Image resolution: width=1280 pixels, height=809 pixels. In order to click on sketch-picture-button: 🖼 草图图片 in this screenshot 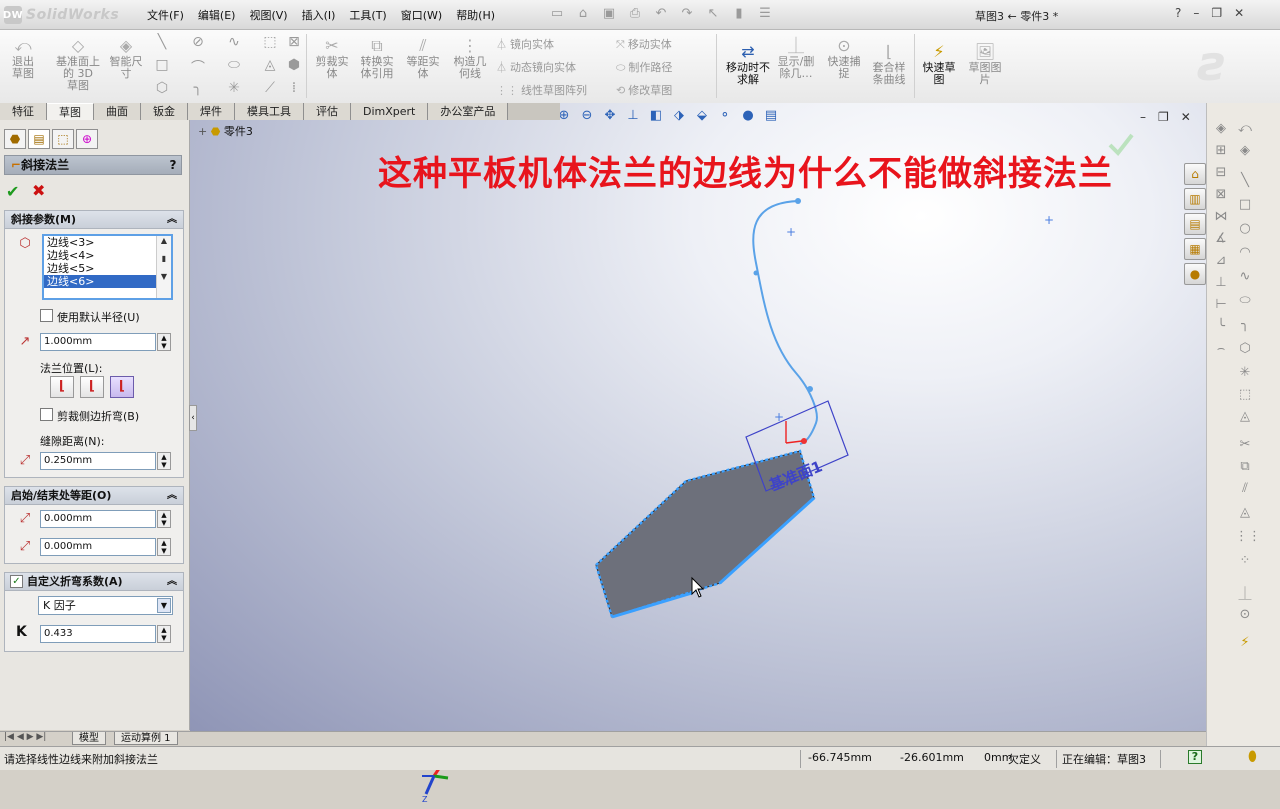, I will do `click(985, 64)`.